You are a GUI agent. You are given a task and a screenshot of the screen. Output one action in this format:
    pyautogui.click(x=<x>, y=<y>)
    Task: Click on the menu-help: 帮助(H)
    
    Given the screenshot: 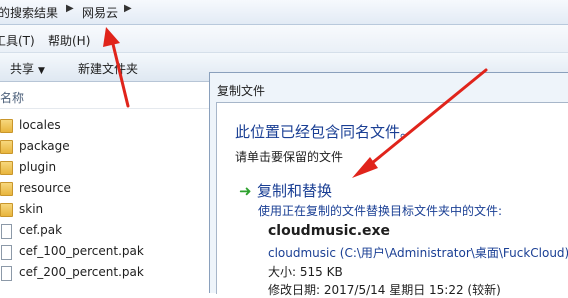 What is the action you would take?
    pyautogui.click(x=69, y=40)
    